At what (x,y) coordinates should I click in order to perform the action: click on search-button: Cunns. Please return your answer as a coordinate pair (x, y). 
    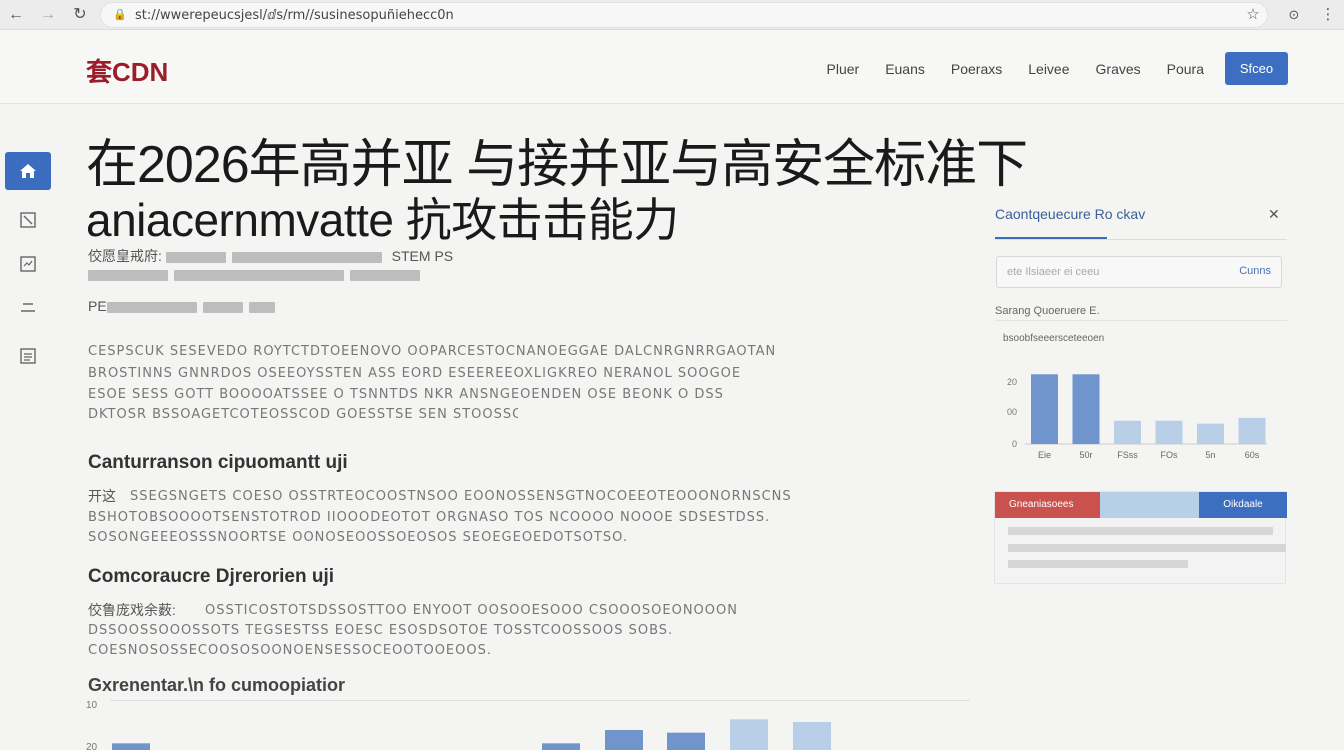
    Looking at the image, I should click on (1255, 271).